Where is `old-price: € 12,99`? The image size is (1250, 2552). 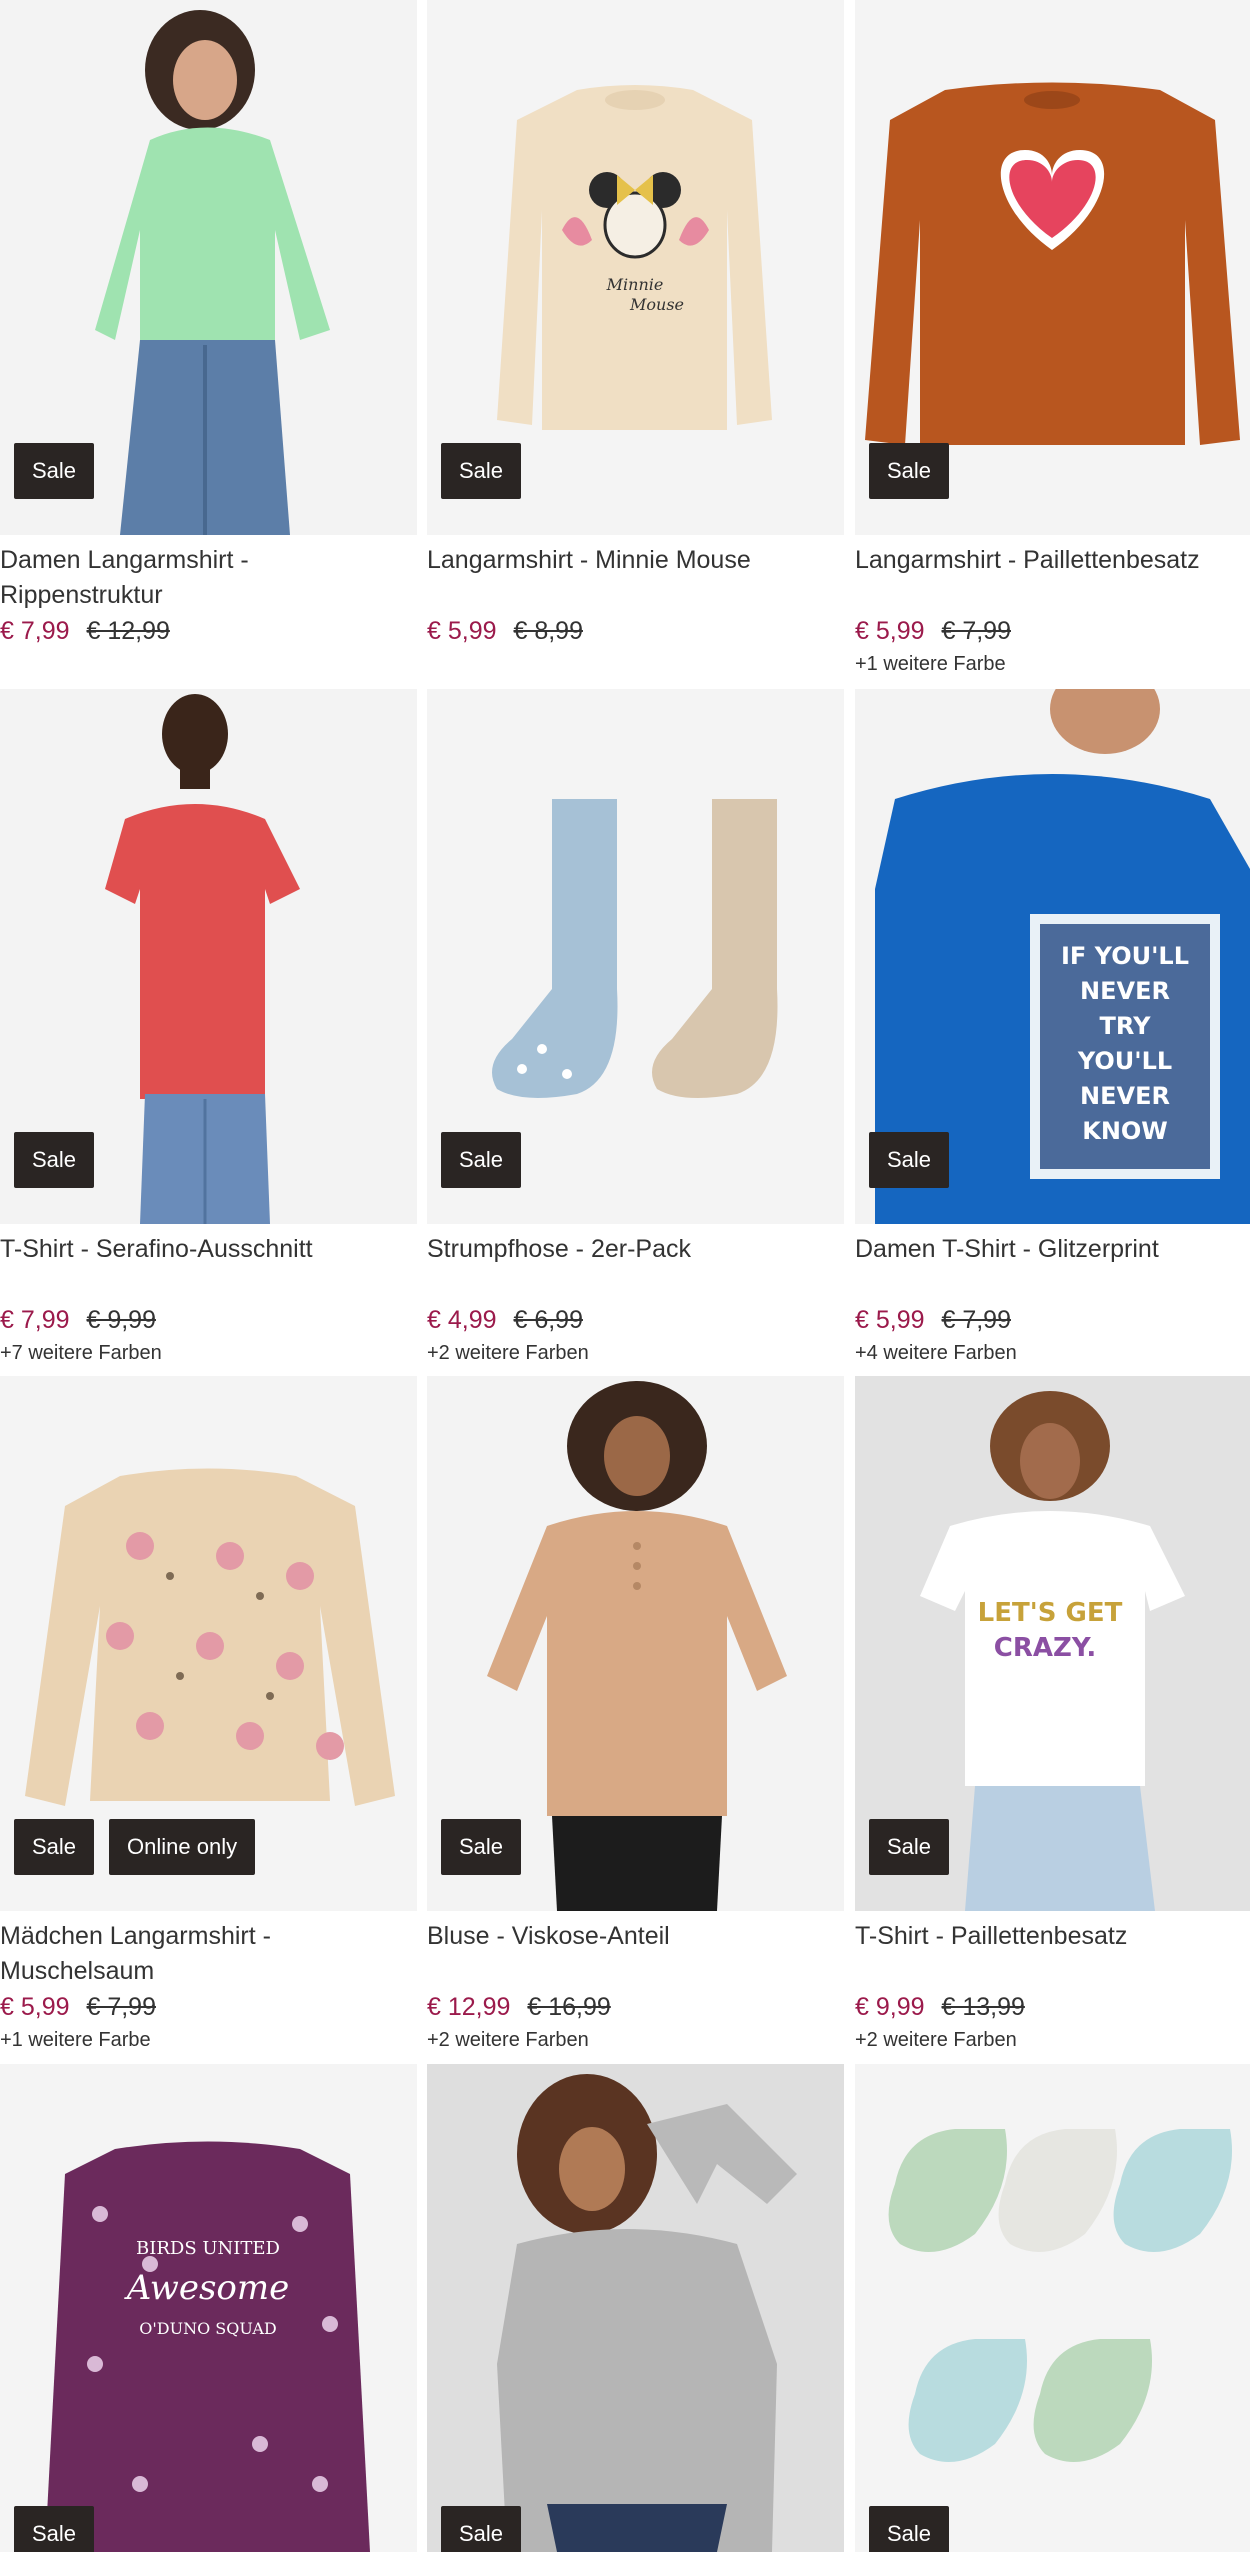
old-price: € 12,99 is located at coordinates (128, 631).